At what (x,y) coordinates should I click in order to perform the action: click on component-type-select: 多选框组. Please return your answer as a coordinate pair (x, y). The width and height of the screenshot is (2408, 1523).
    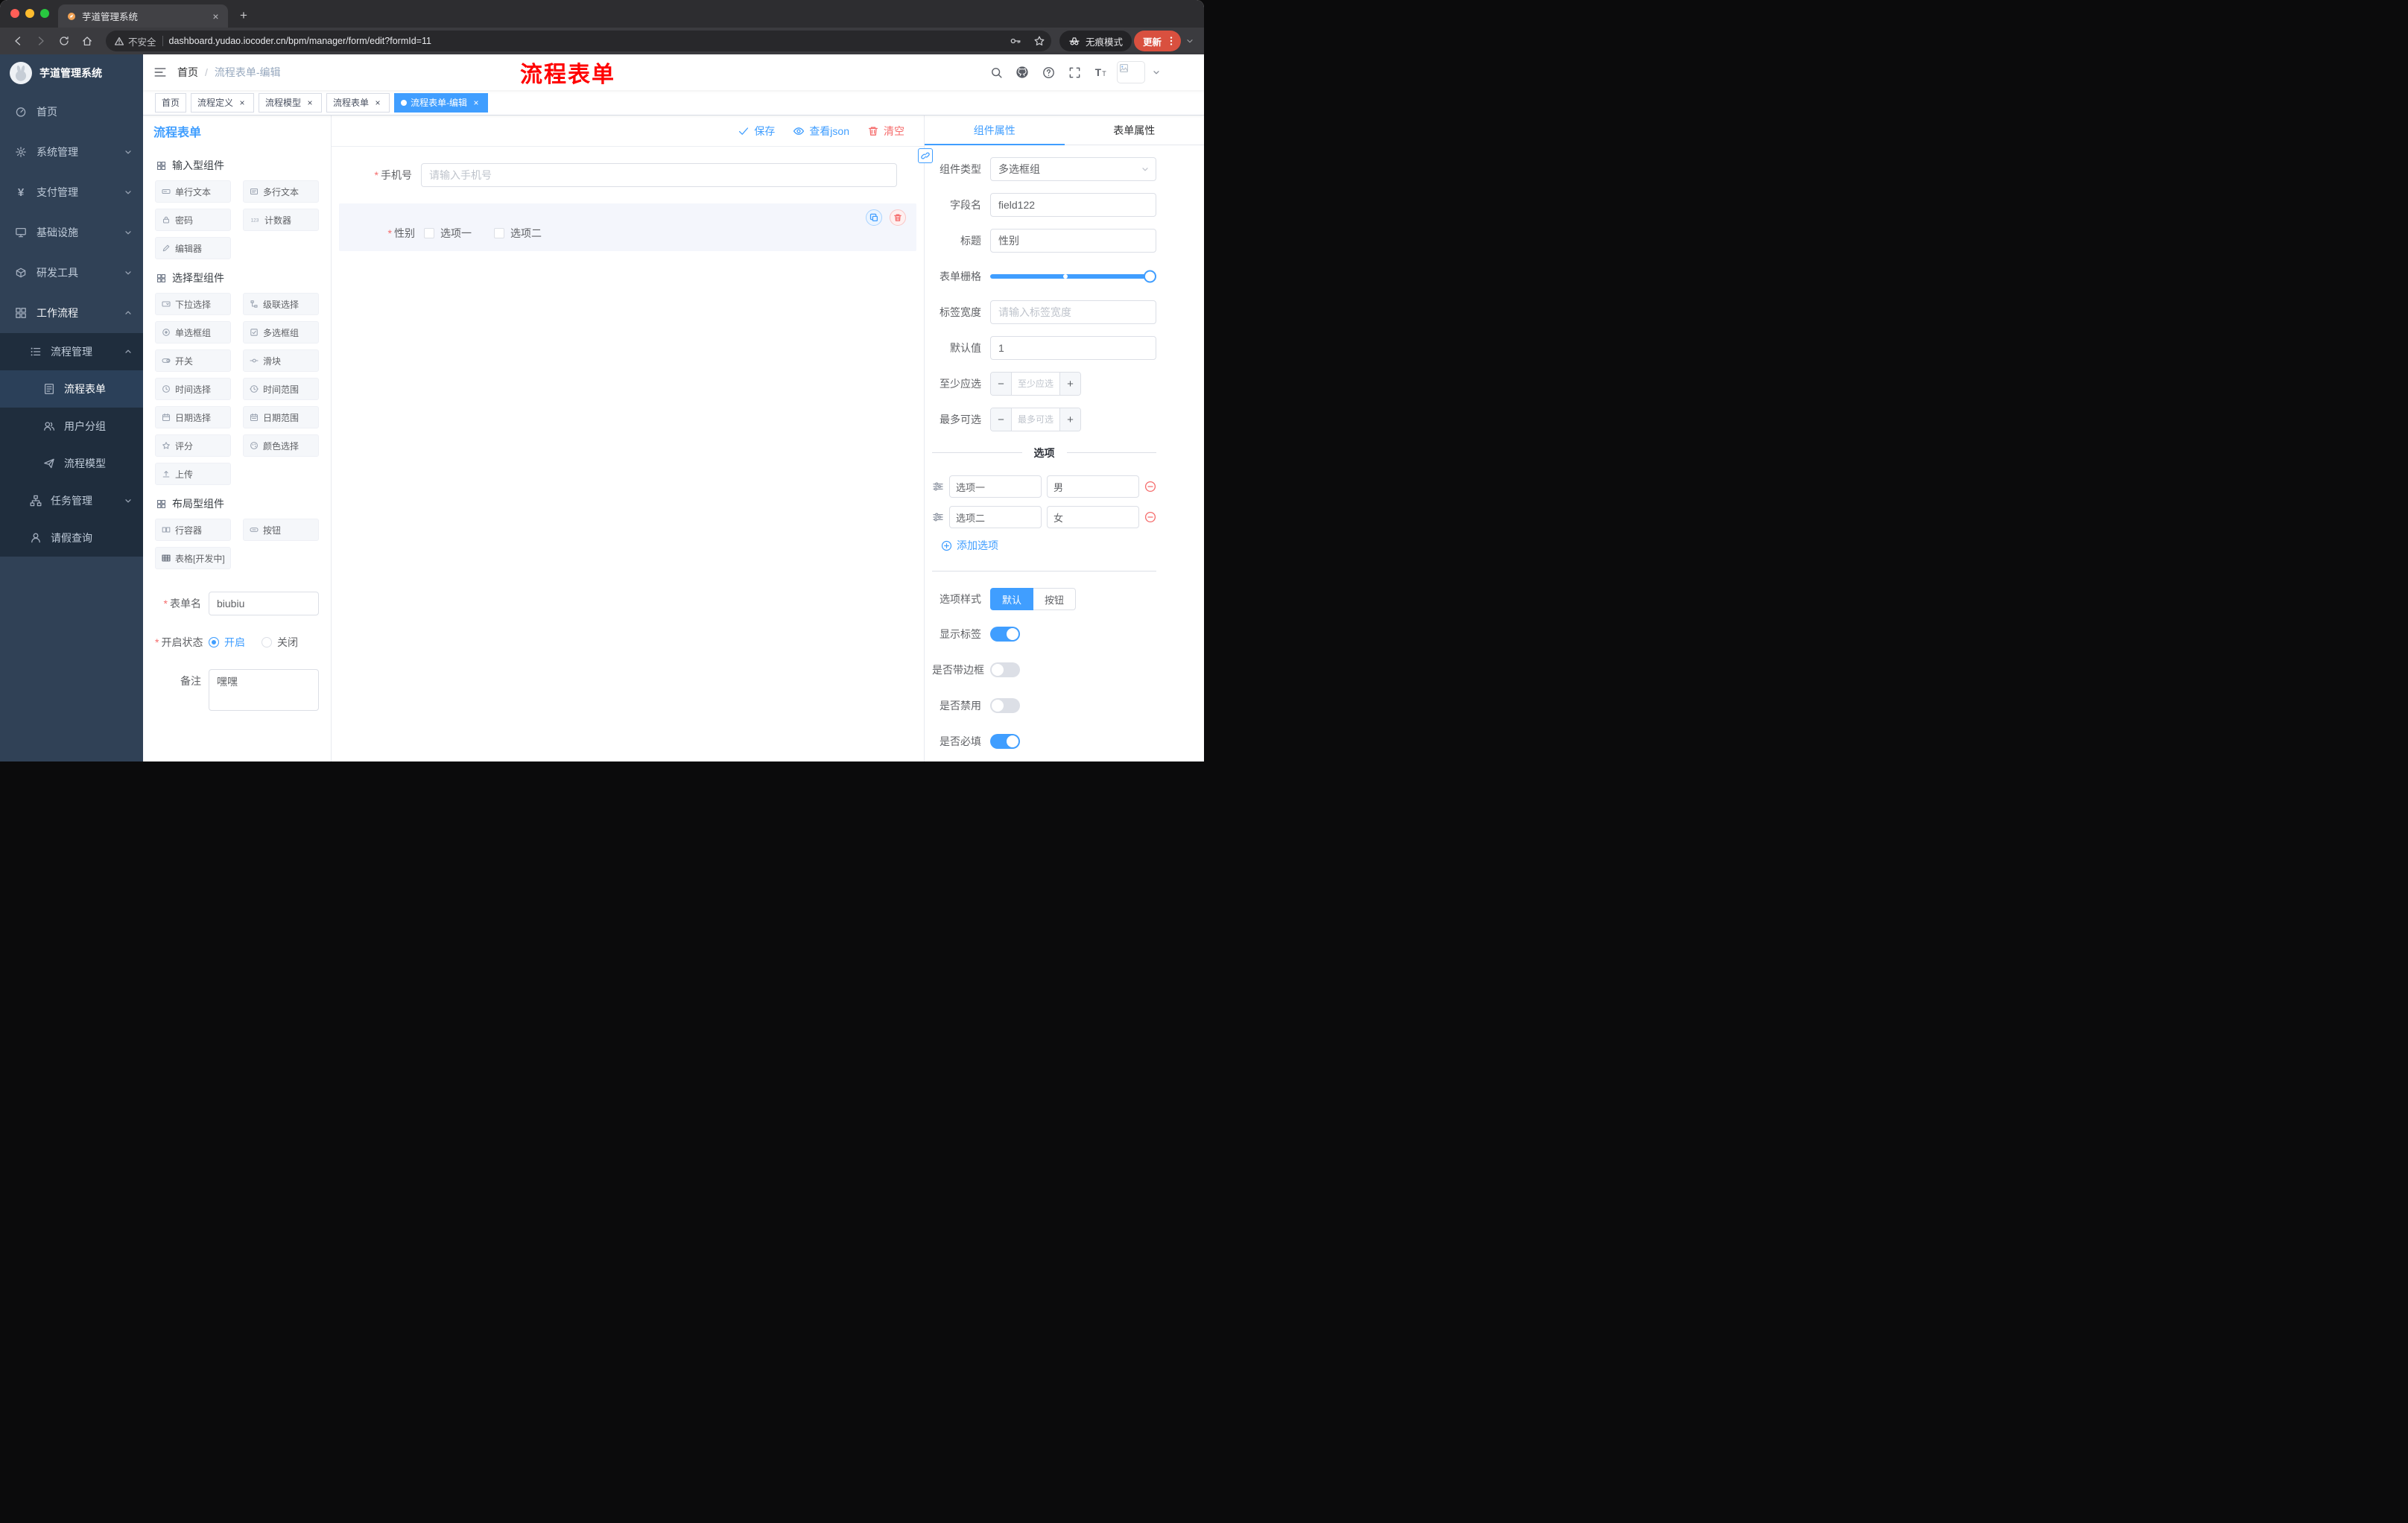
    Looking at the image, I should click on (1073, 169).